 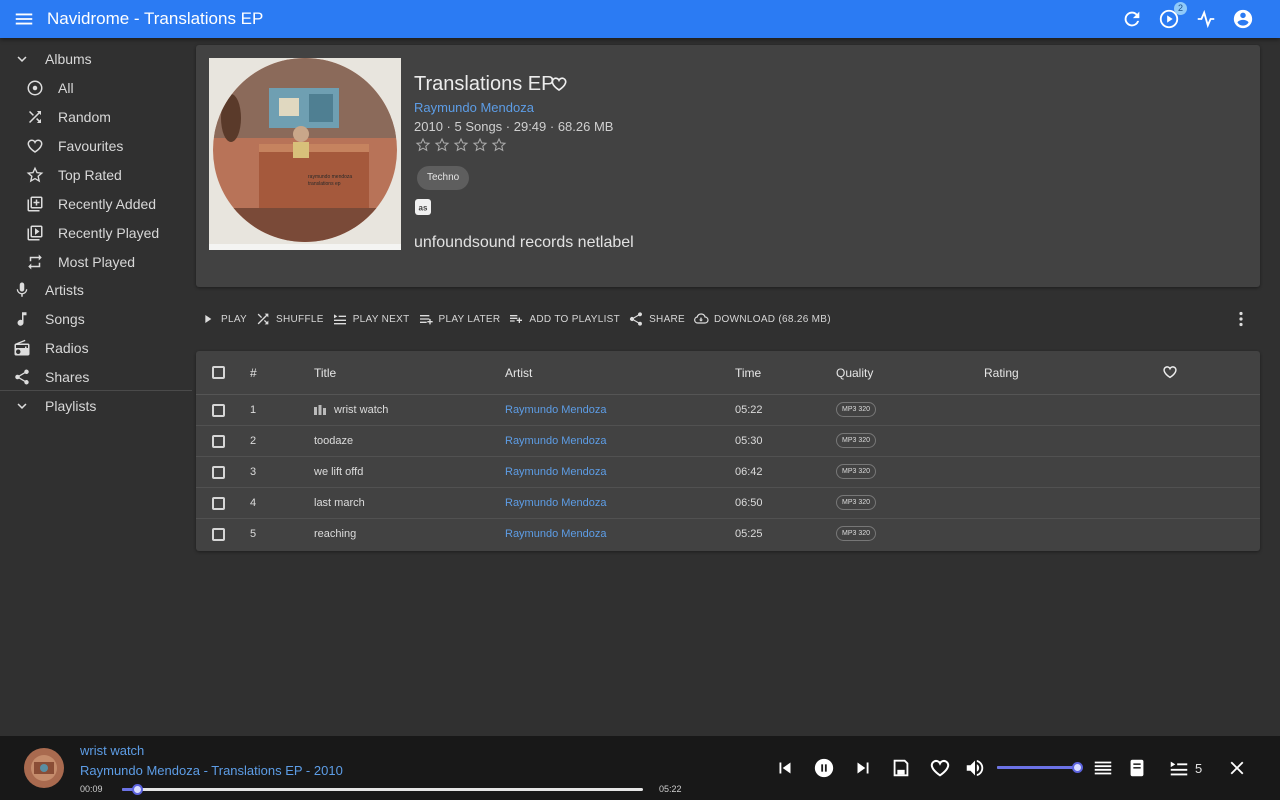 What do you see at coordinates (382, 789) in the screenshot?
I see `progress-slider` at bounding box center [382, 789].